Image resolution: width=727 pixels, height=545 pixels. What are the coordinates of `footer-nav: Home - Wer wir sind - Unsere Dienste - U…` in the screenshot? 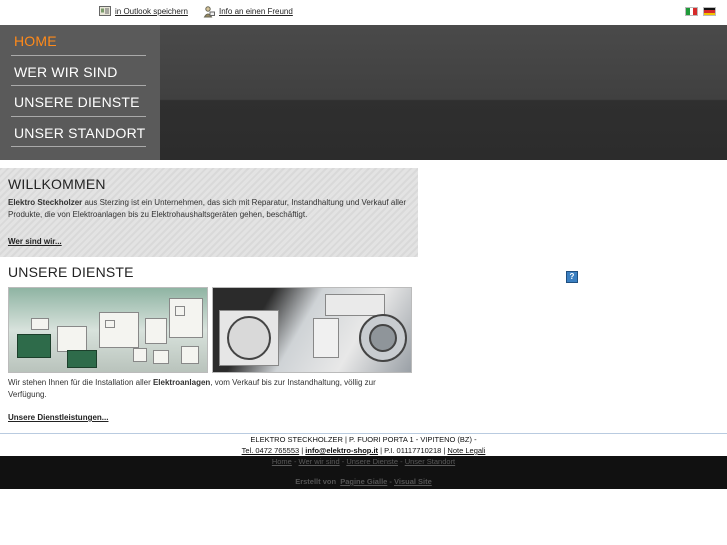 It's located at (363, 461).